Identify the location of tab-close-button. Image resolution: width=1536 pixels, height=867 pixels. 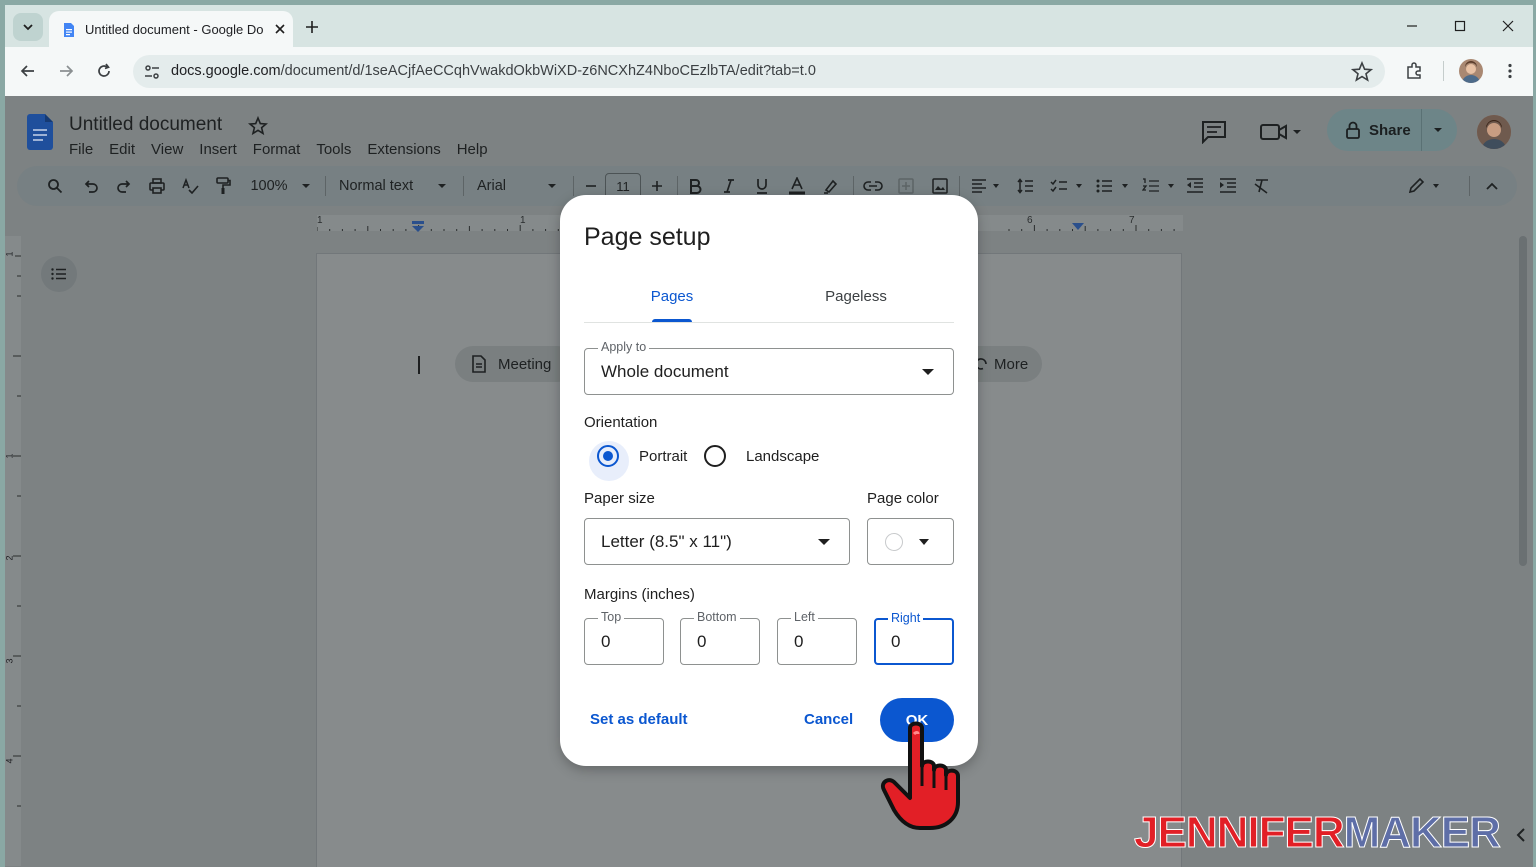
(280, 29).